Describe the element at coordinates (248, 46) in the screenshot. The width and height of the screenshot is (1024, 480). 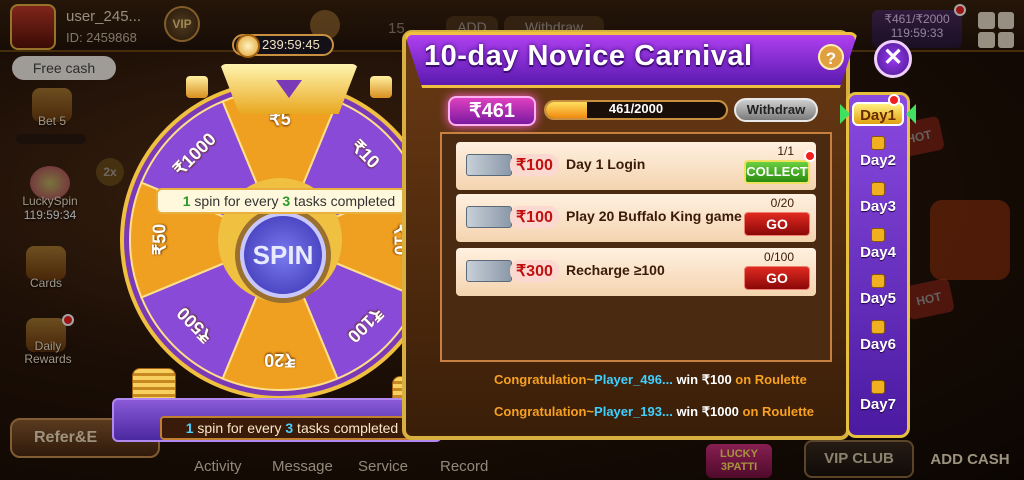
I see `alarm-clock-icon` at that location.